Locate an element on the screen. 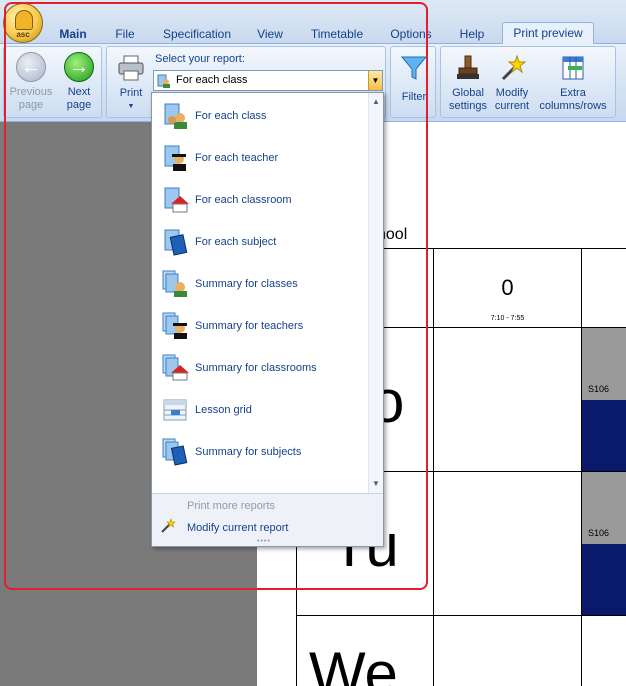  report-option-label: For each class is located at coordinates (231, 116).